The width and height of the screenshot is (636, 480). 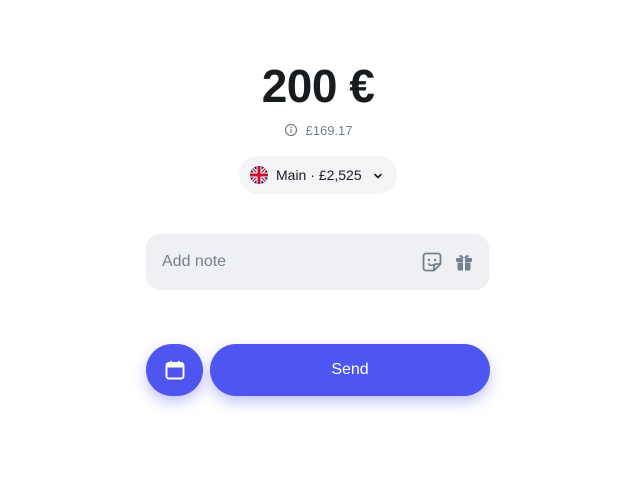 What do you see at coordinates (318, 86) in the screenshot?
I see `transfer-amount: 200 €` at bounding box center [318, 86].